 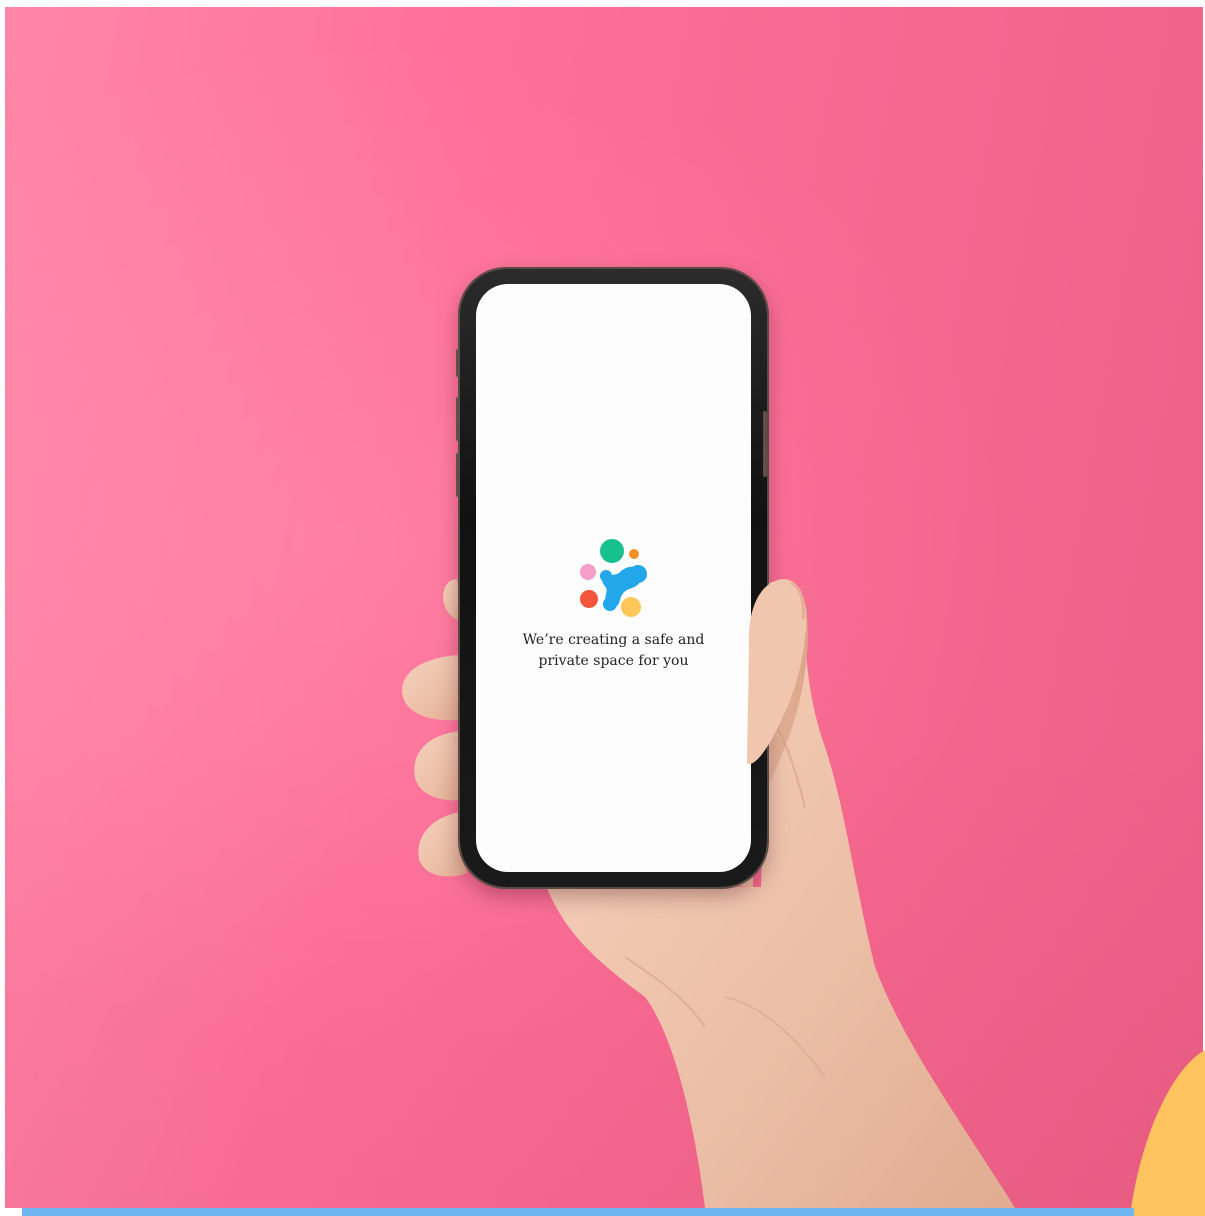 What do you see at coordinates (1167, 1133) in the screenshot?
I see `yellow-corner-shape` at bounding box center [1167, 1133].